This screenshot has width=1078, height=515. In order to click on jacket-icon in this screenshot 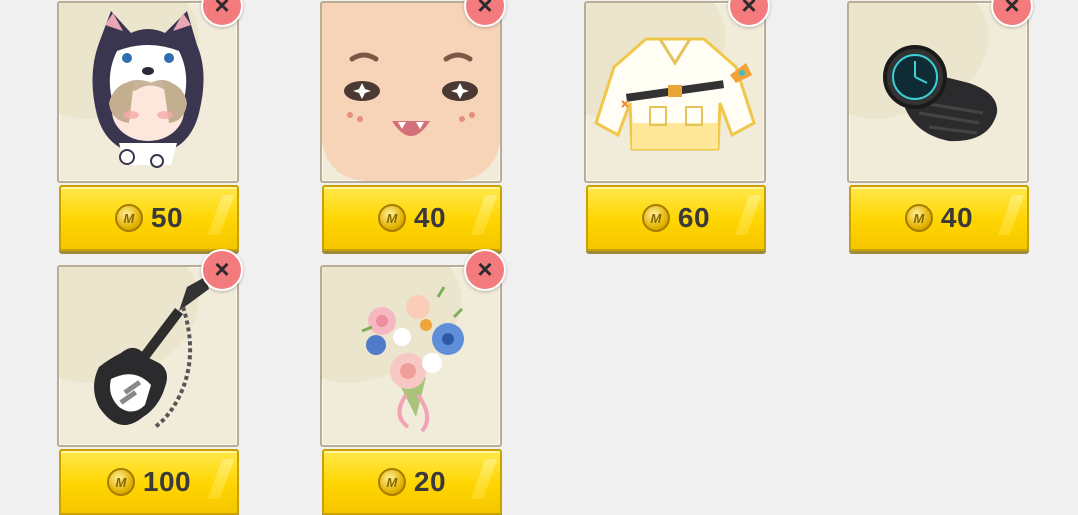, I will do `click(675, 94)`.